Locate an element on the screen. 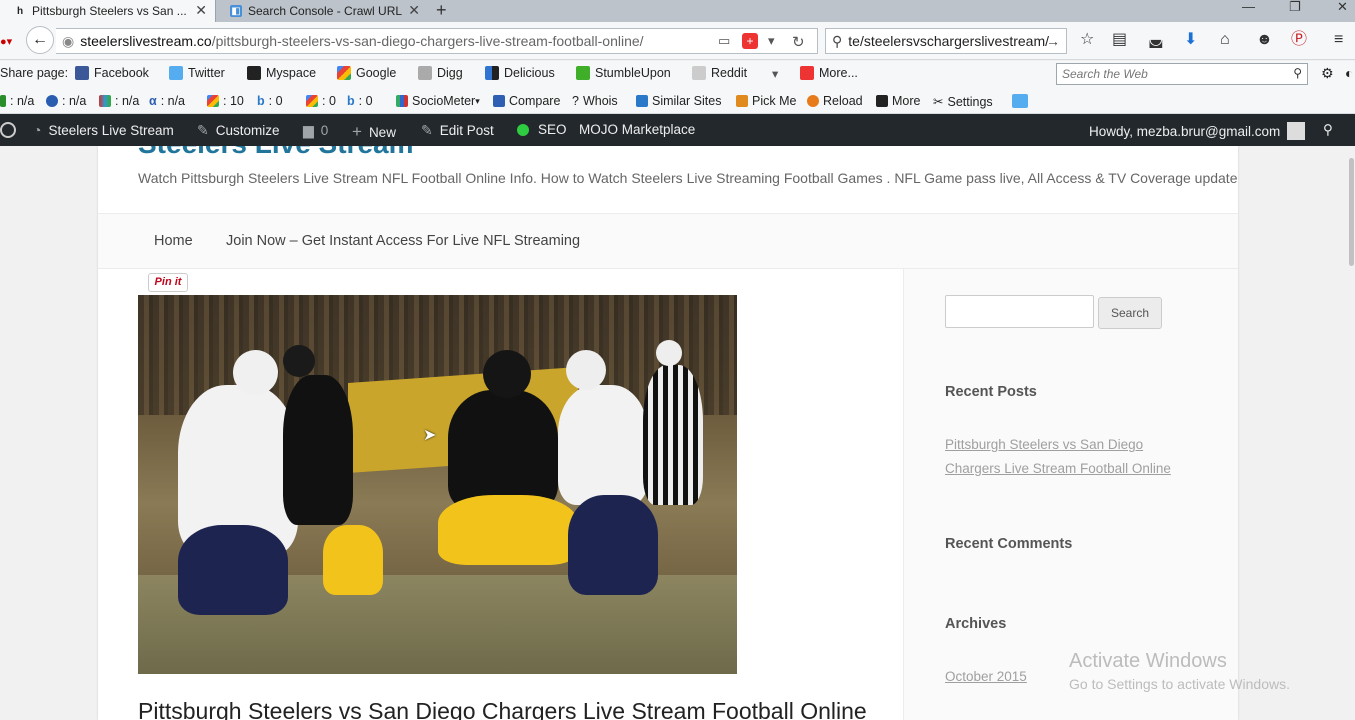 The height and width of the screenshot is (720, 1355). new-tab-button: + is located at coordinates (441, 10).